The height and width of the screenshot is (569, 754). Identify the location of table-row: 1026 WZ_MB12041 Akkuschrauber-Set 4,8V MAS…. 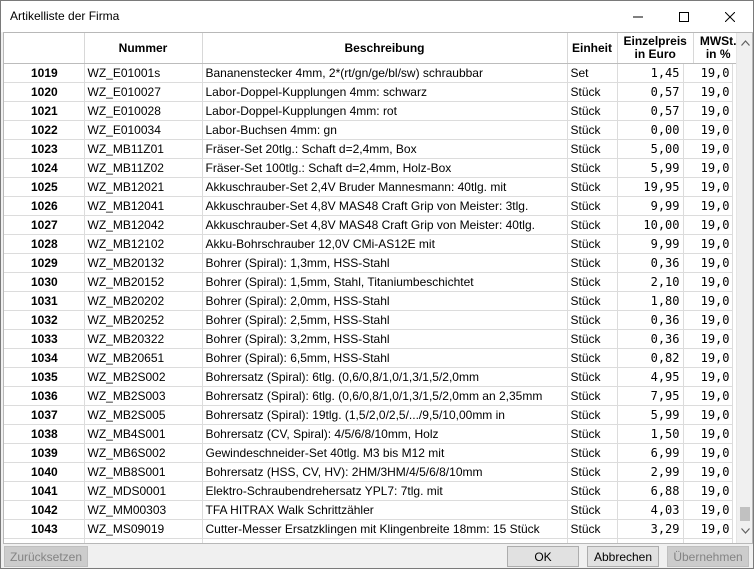
(368, 206).